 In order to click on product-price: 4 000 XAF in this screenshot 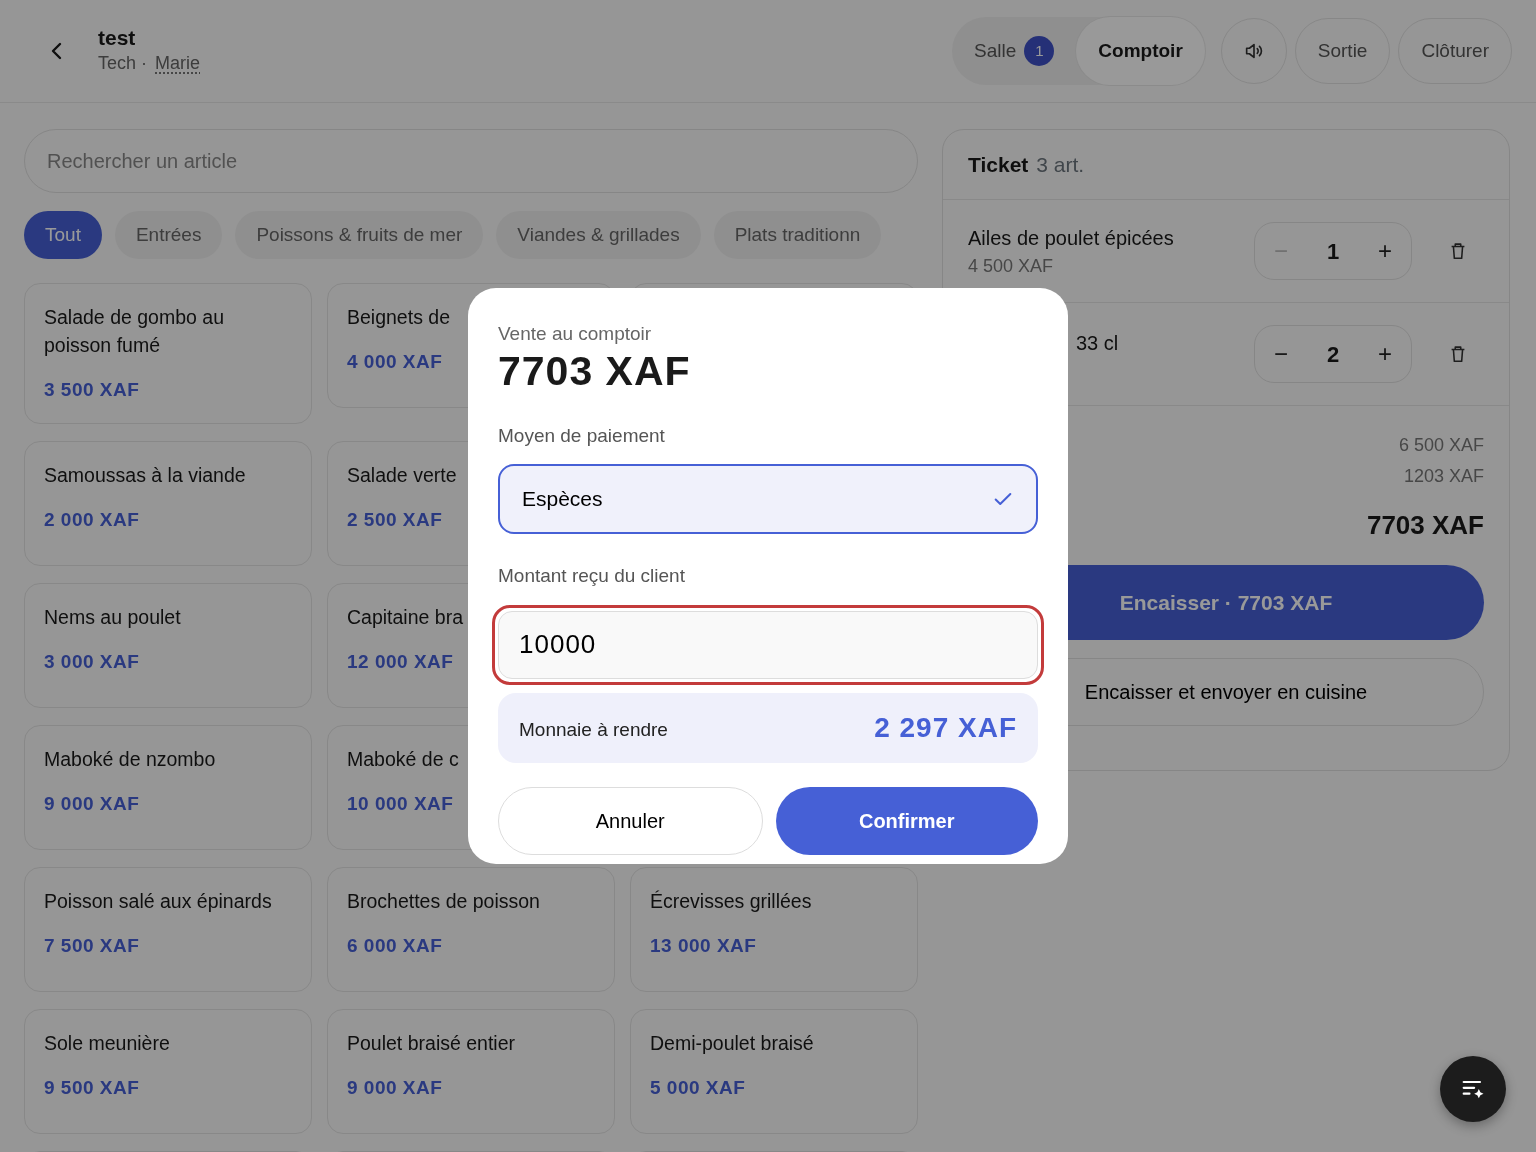, I will do `click(395, 361)`.